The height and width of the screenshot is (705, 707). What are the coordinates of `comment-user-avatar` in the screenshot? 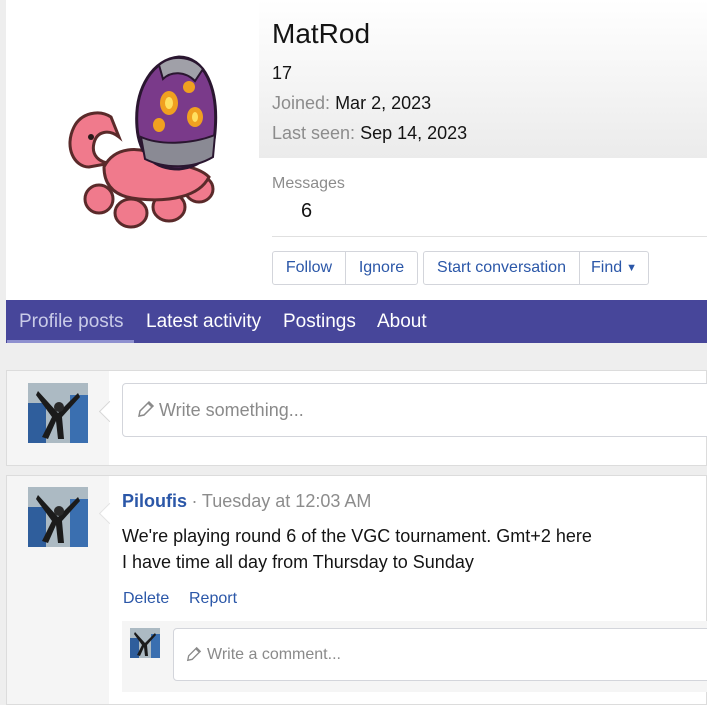 It's located at (145, 643).